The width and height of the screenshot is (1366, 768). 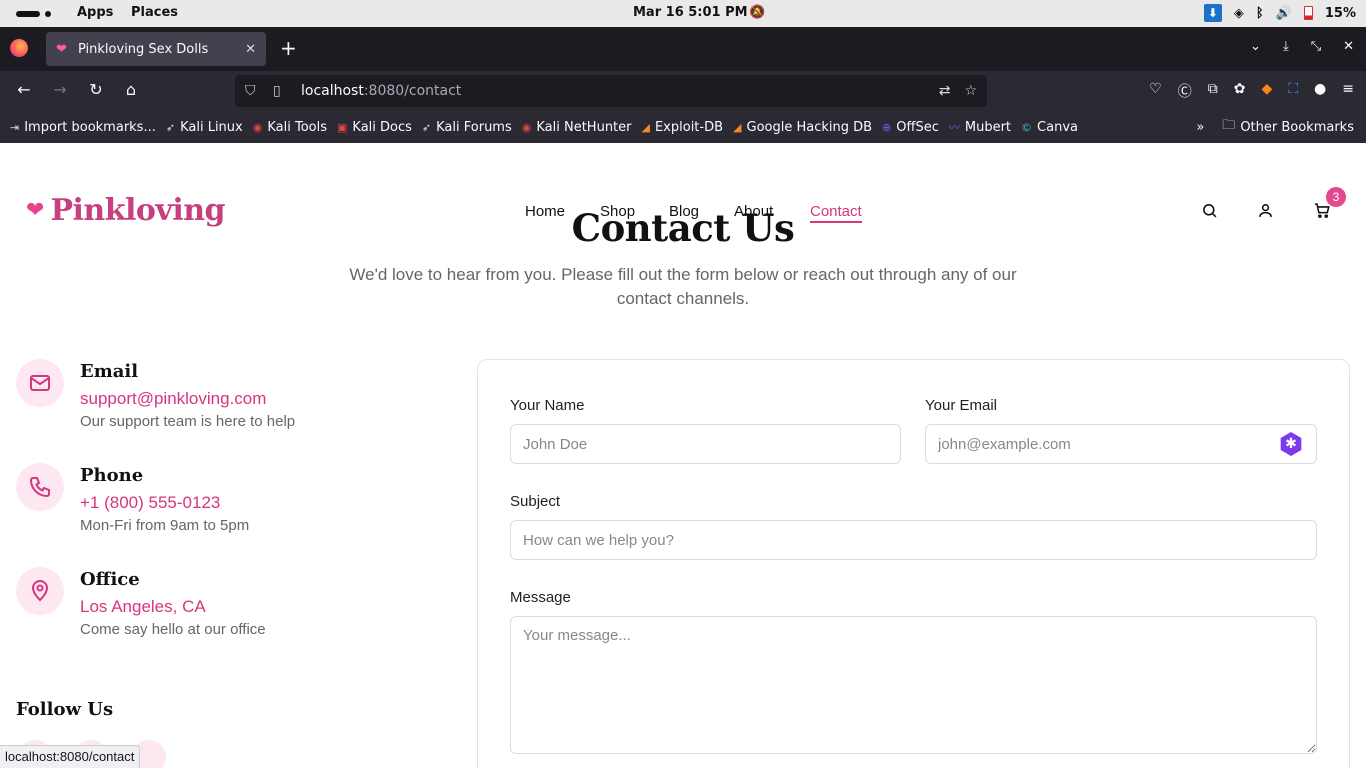 I want to click on bookmark-label: Google Hacking DB, so click(x=809, y=127).